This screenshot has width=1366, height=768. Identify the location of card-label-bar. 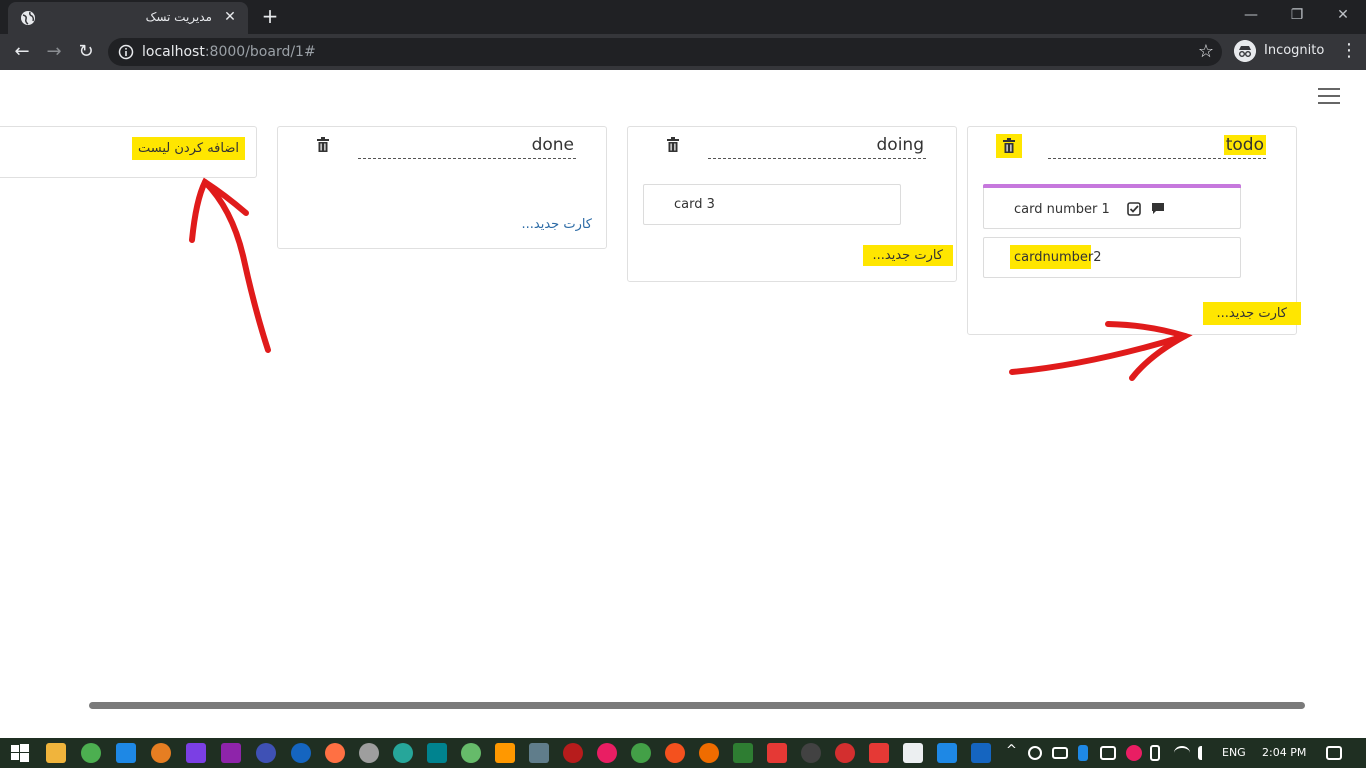
(1112, 186).